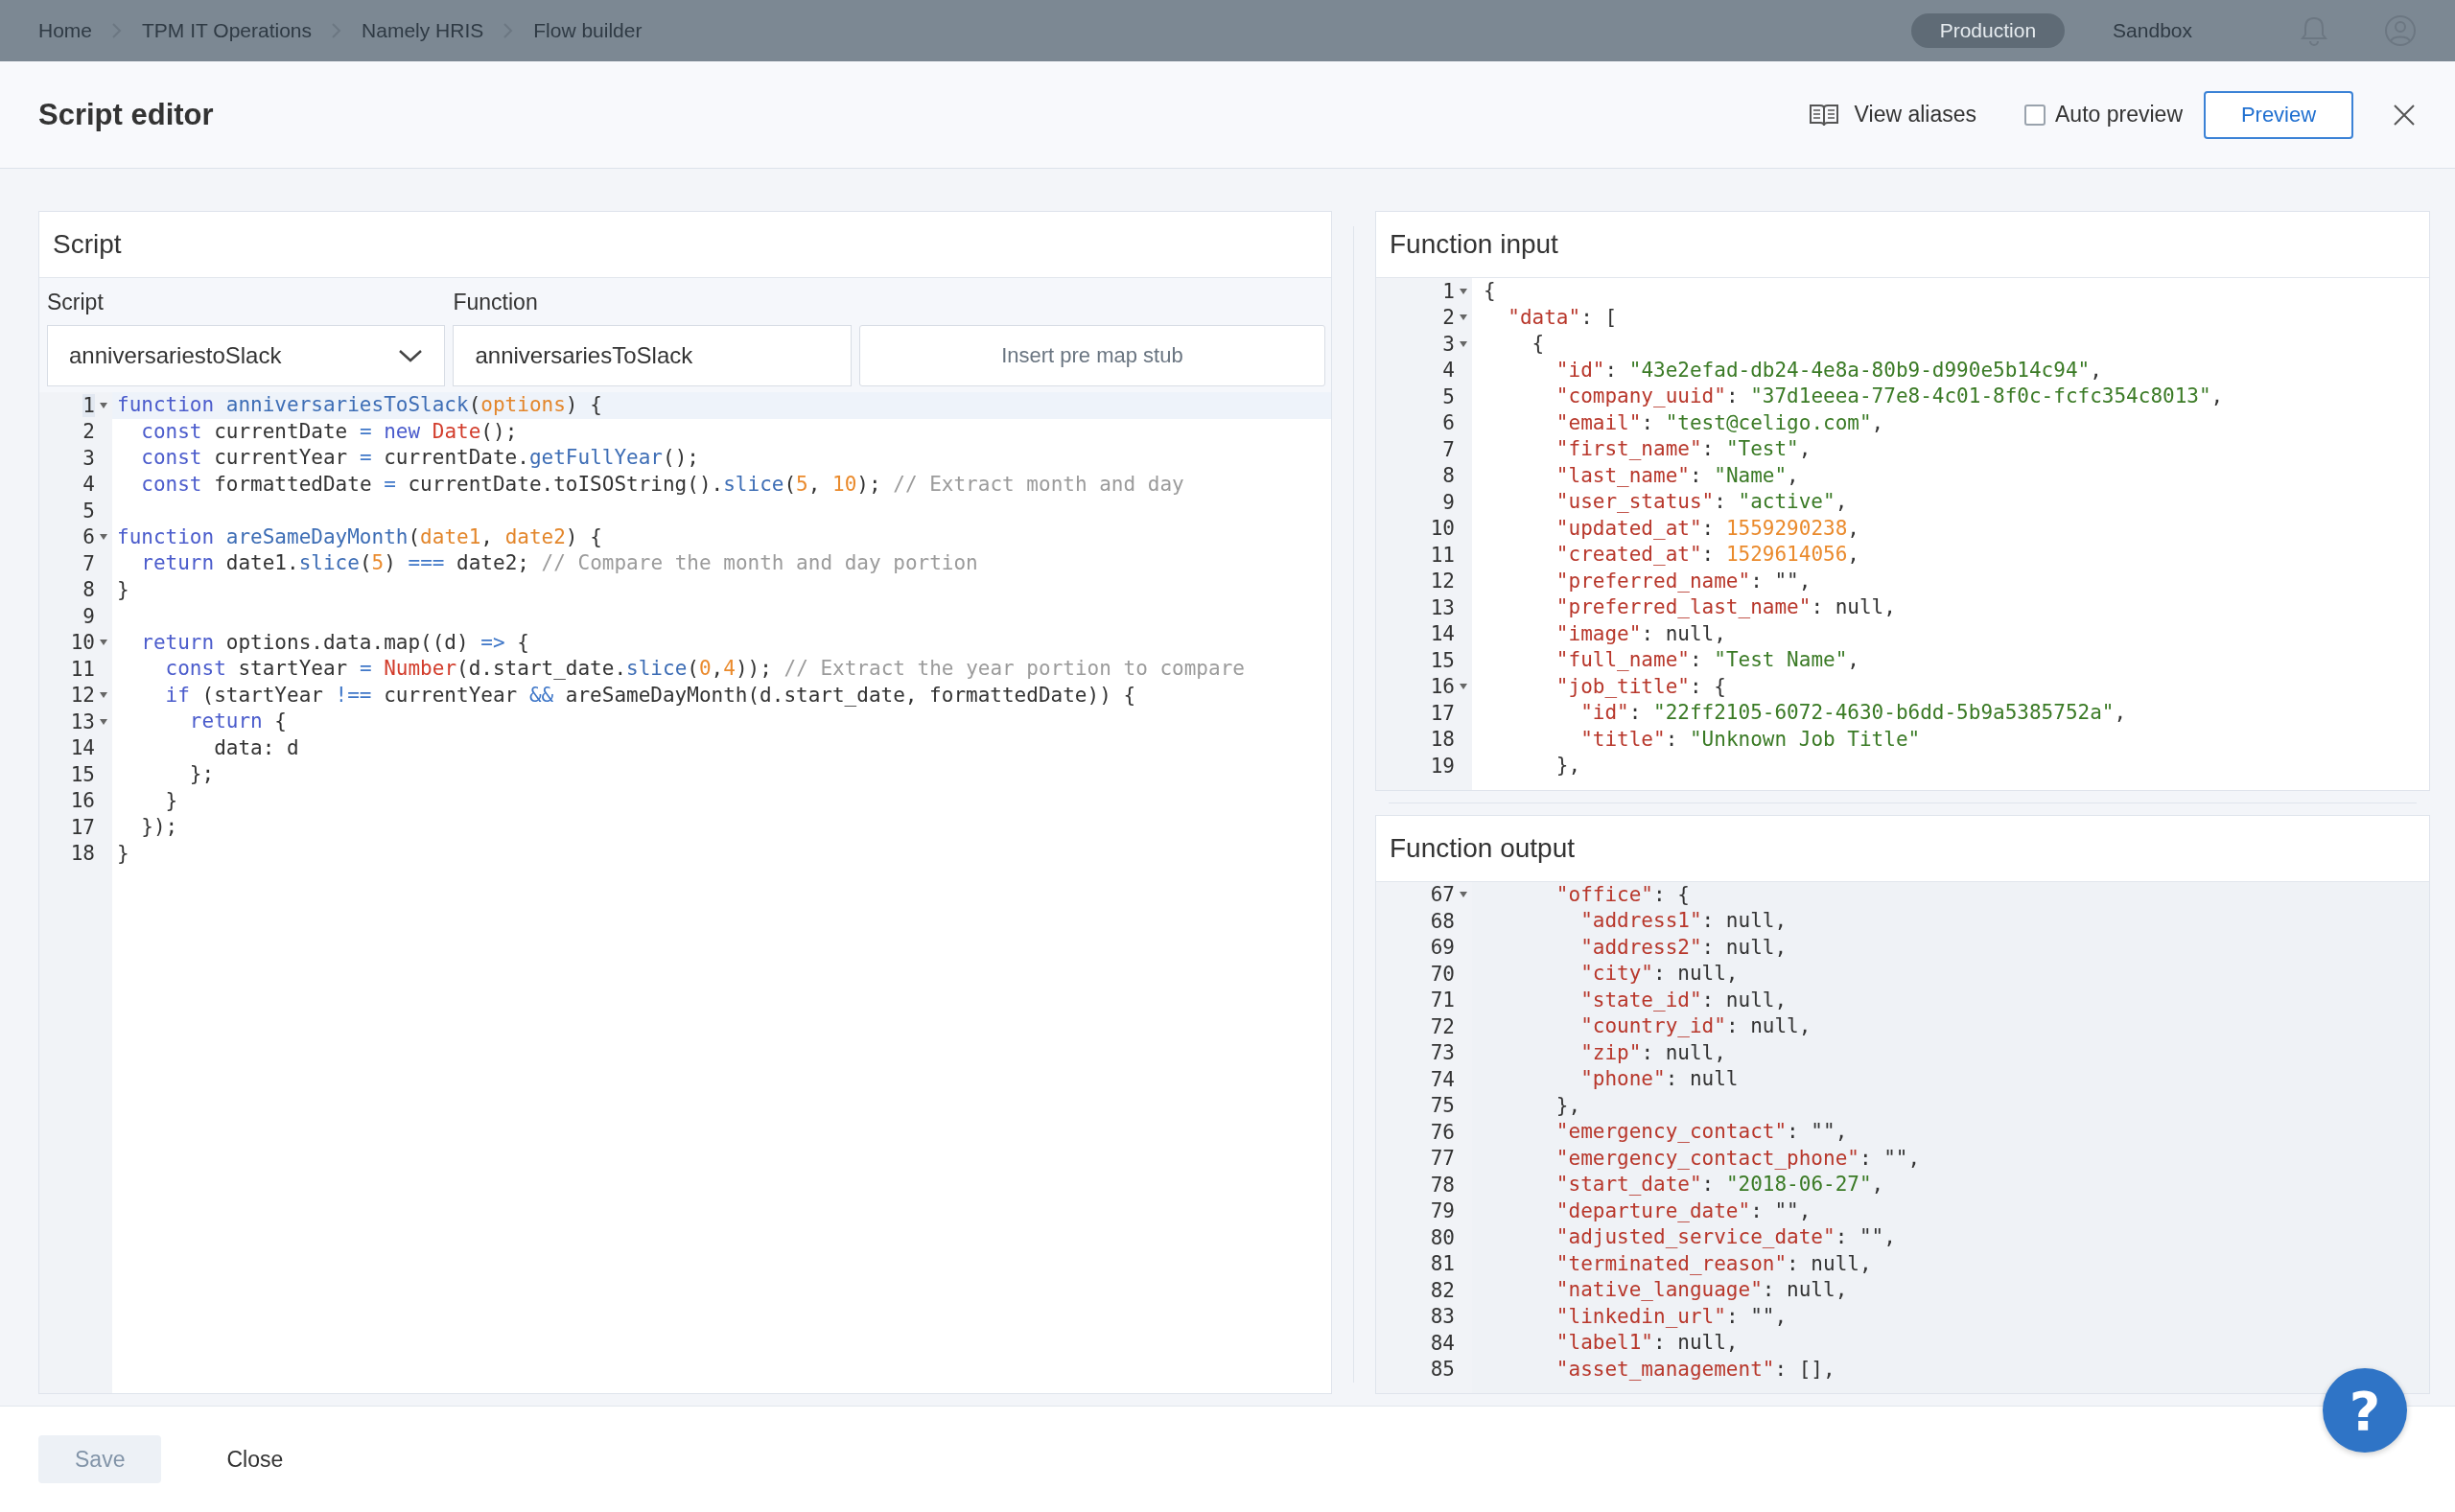 This screenshot has width=2455, height=1512. Describe the element at coordinates (1750, 739) in the screenshot. I see `code-line: "title": "Unknown Job Title"` at that location.